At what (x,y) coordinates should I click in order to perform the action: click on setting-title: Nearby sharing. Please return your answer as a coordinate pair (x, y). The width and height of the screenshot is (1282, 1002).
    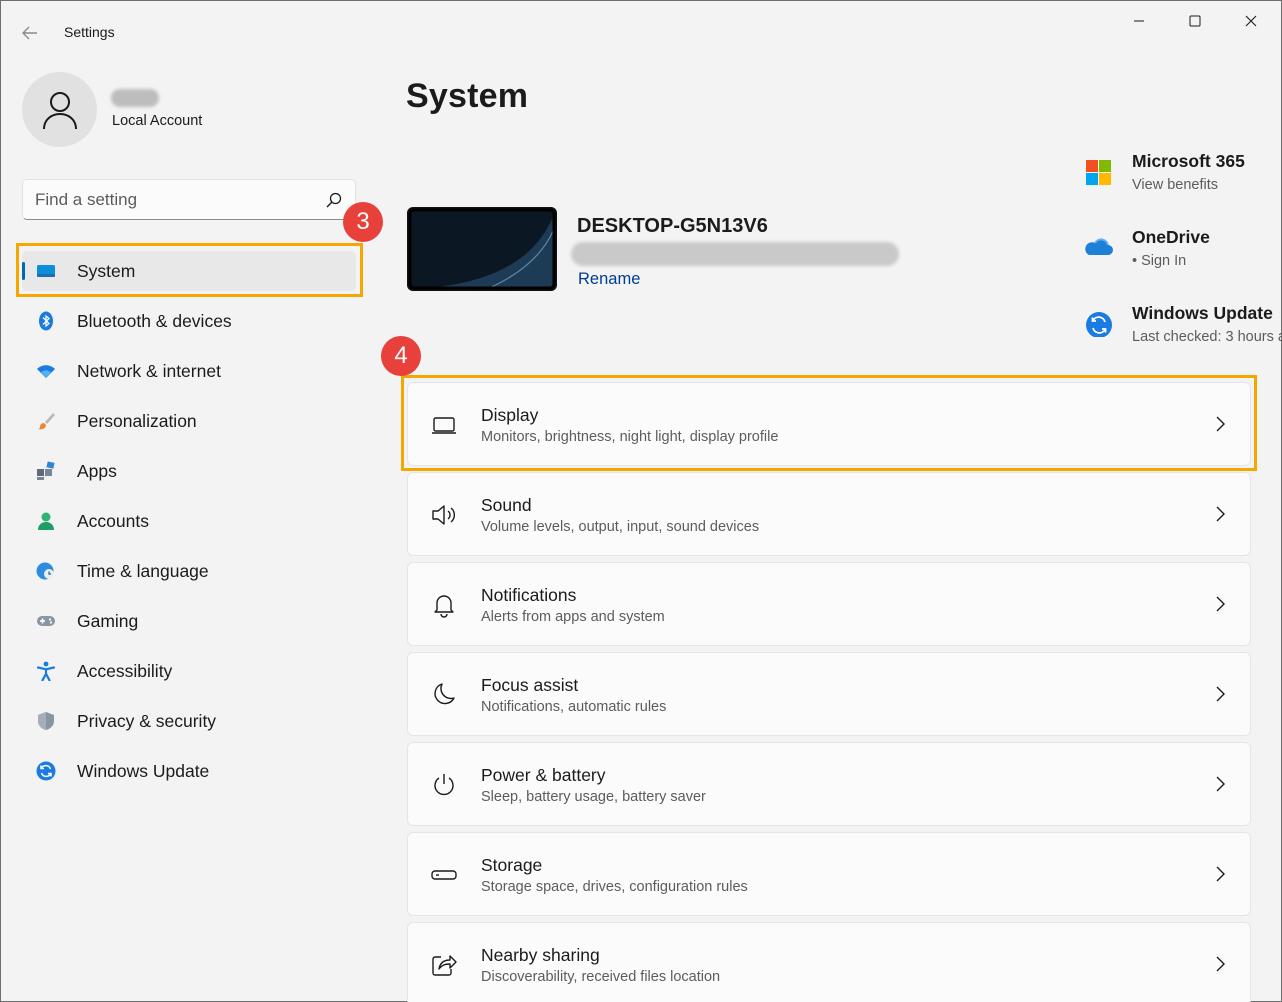
    Looking at the image, I should click on (540, 955).